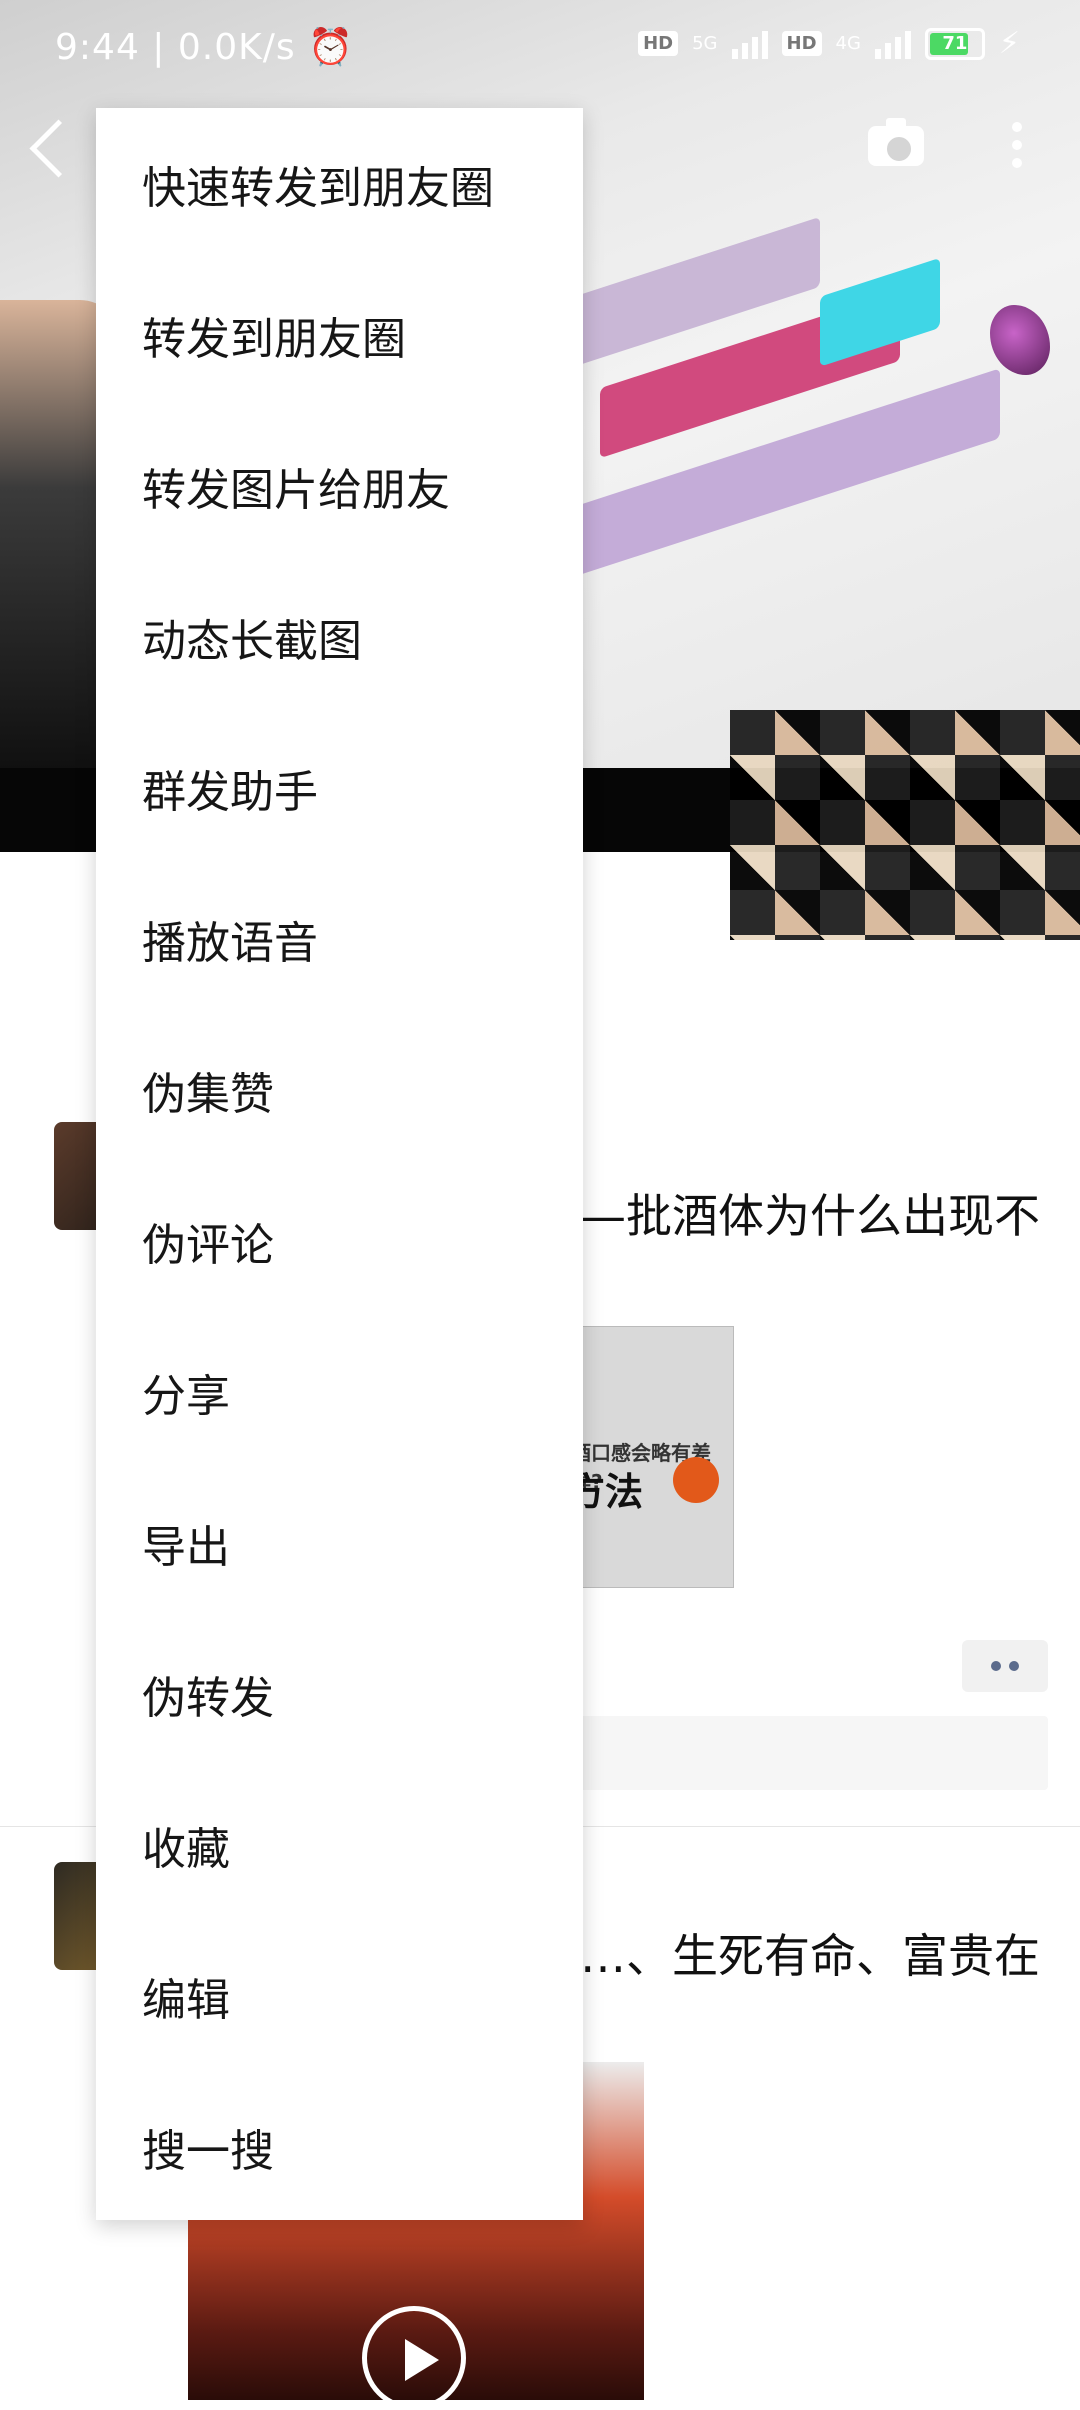  What do you see at coordinates (954, 43) in the screenshot?
I see `battery-icon: 71` at bounding box center [954, 43].